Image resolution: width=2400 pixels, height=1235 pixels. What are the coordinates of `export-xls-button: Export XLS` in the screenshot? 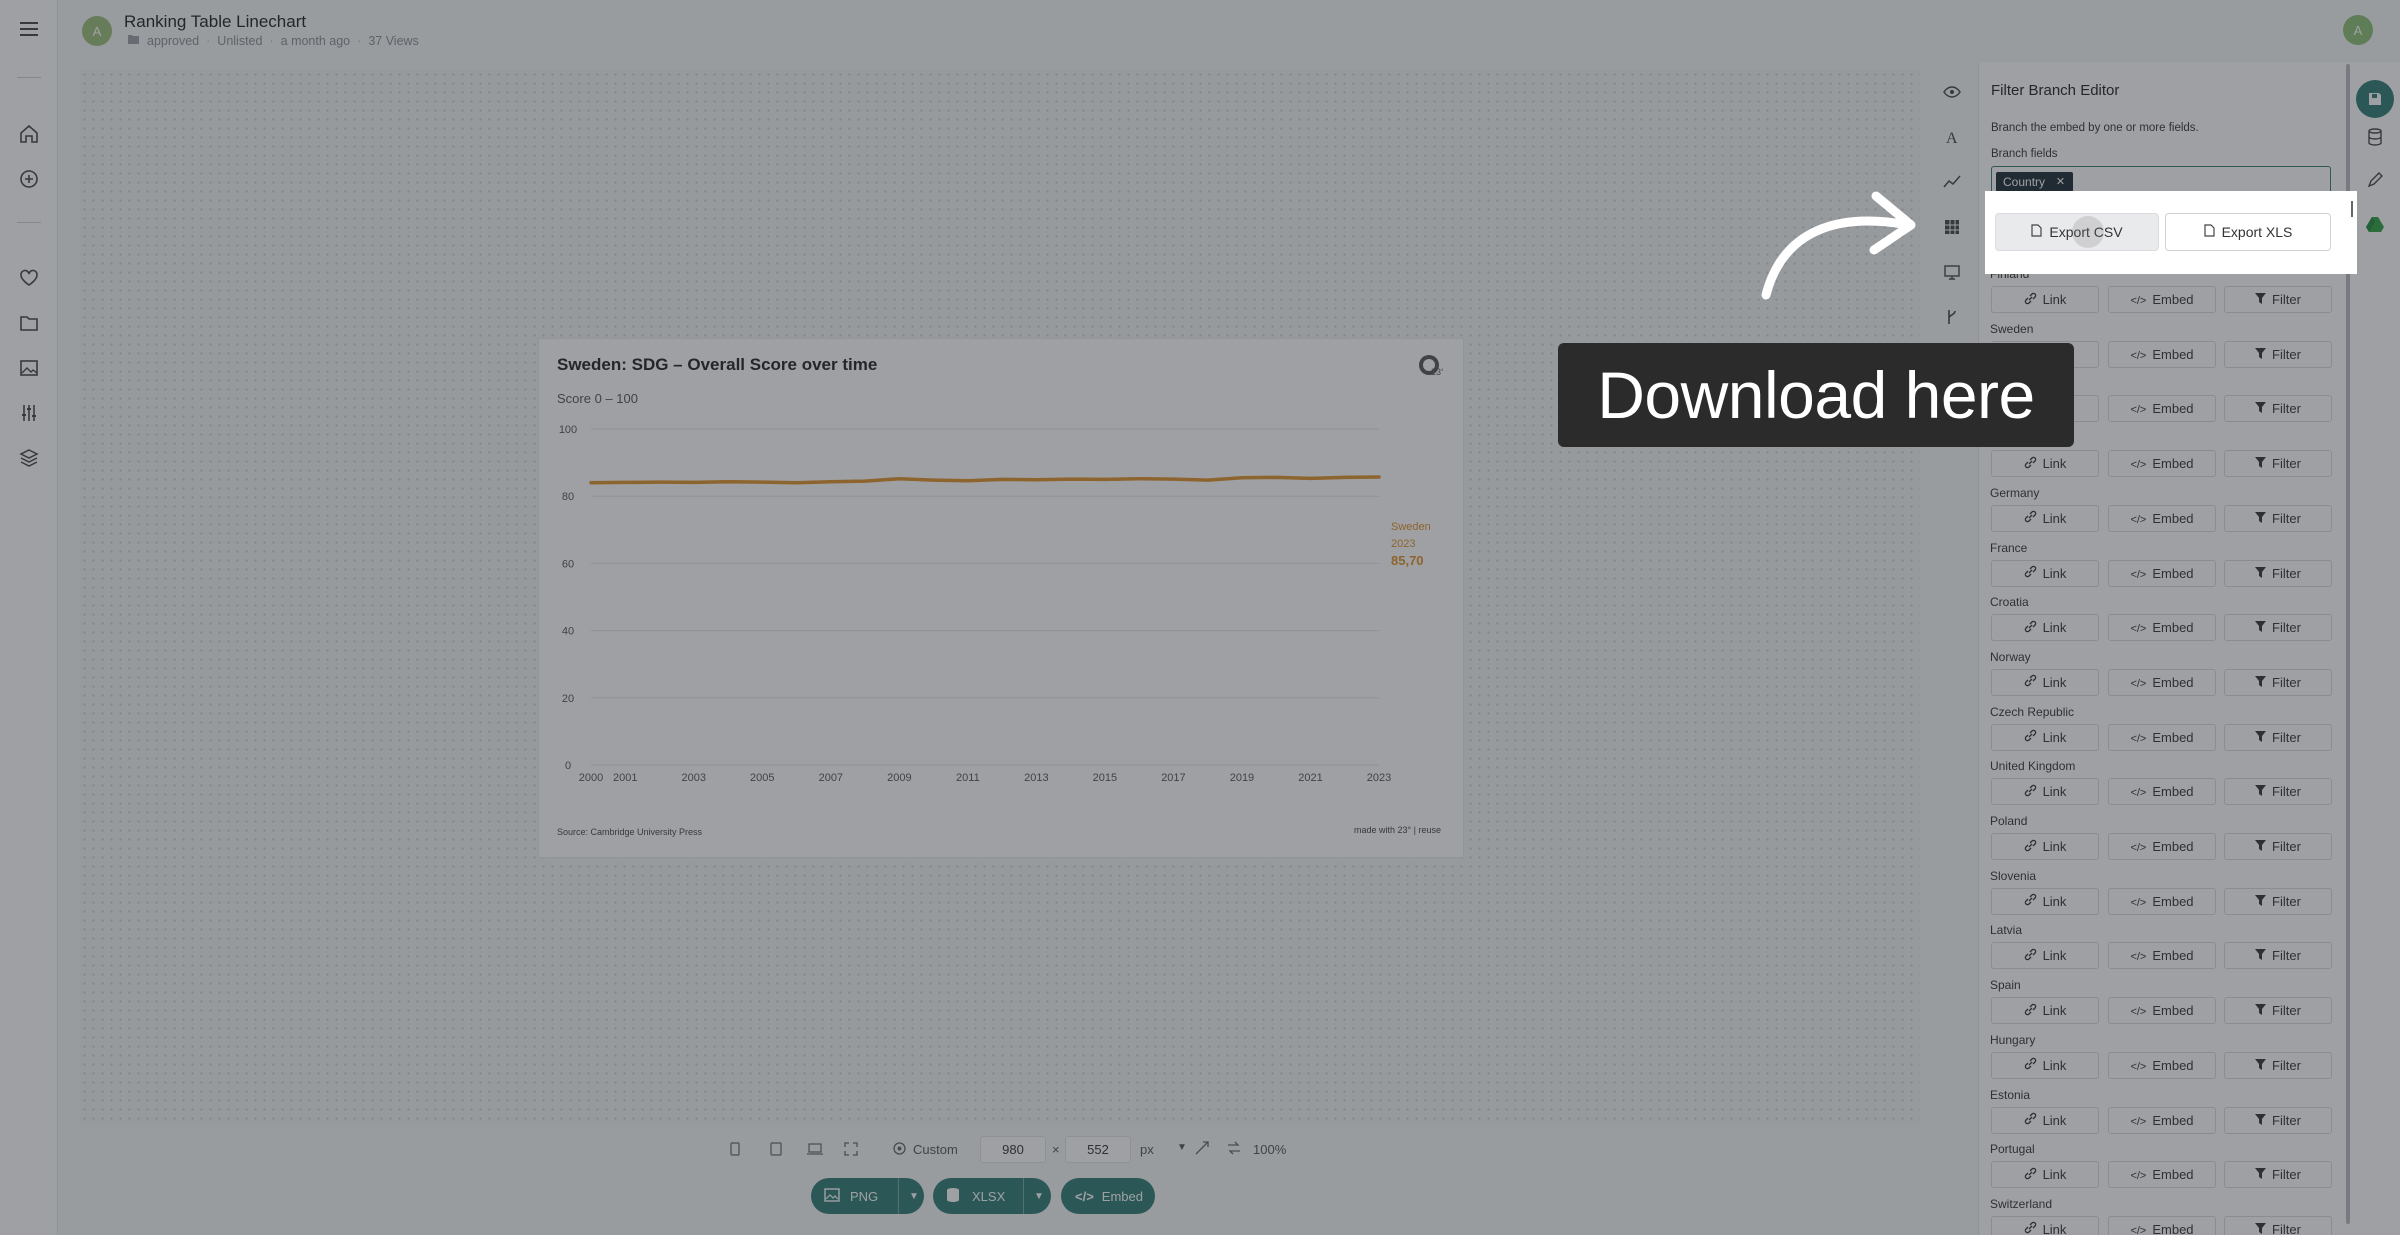 It's located at (2248, 232).